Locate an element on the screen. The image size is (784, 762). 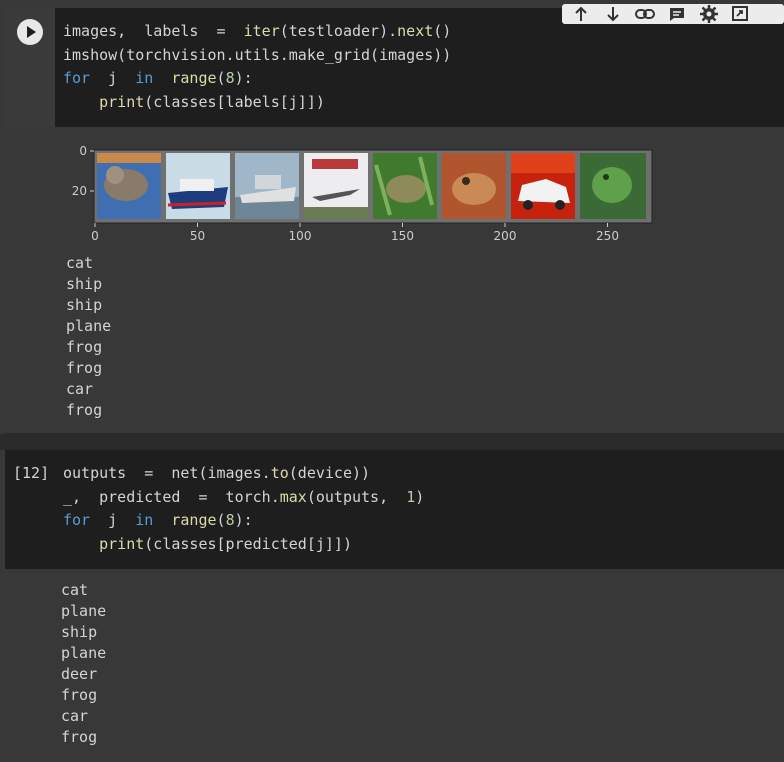
cell1-output-line: cat is located at coordinates (80, 263).